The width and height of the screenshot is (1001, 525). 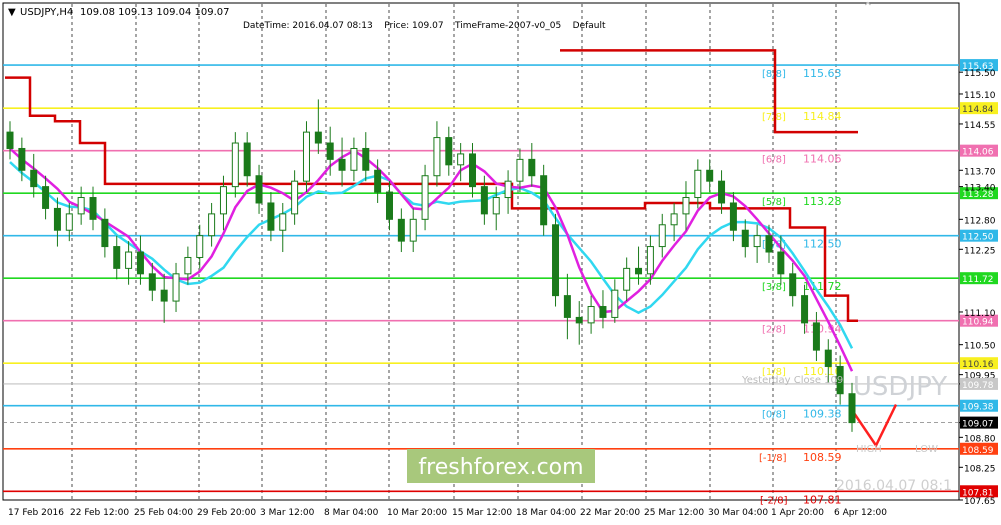 I want to click on murray-level-value: 109.38, so click(x=822, y=414).